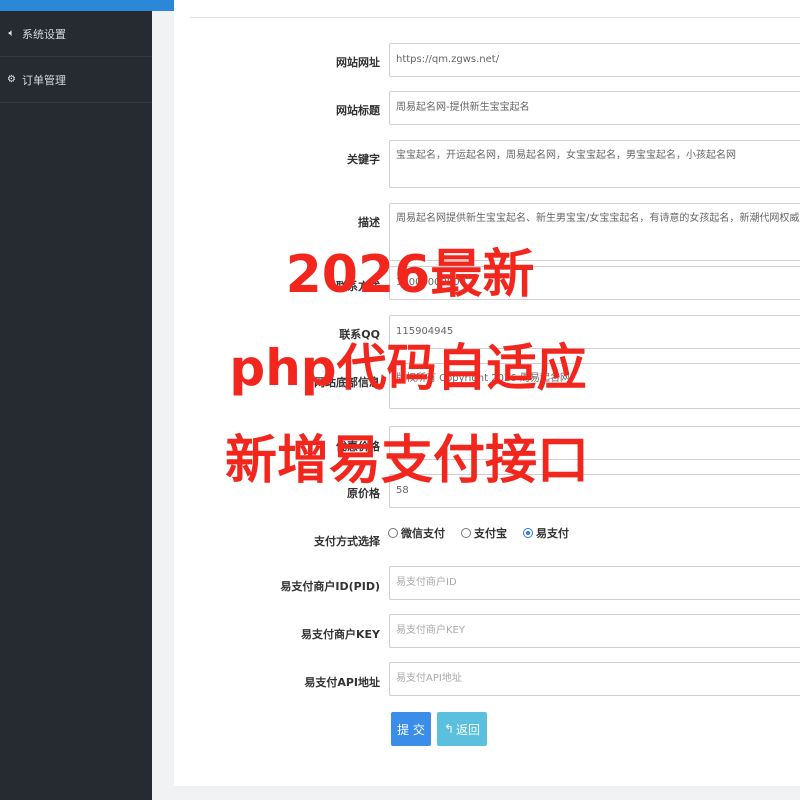  What do you see at coordinates (495, 9) in the screenshot?
I see `panel-header-divider` at bounding box center [495, 9].